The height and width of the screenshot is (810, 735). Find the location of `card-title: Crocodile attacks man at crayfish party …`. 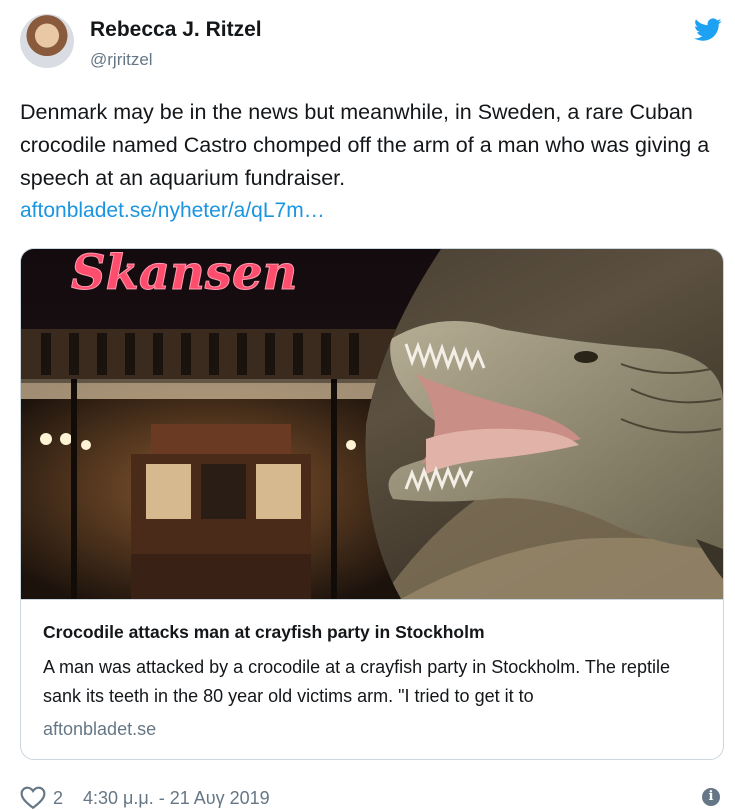

card-title: Crocodile attacks man at crayfish party … is located at coordinates (264, 632).